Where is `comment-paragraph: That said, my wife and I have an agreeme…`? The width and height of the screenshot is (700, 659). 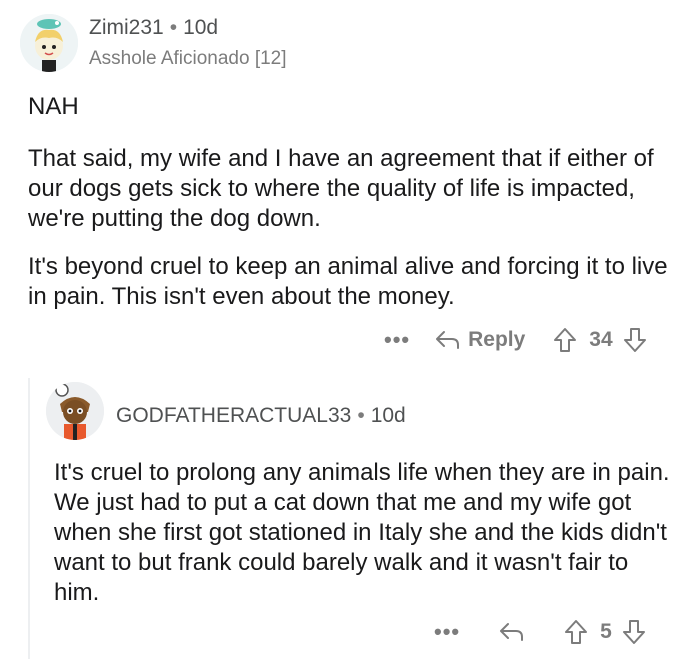
comment-paragraph: That said, my wife and I have an agreeme… is located at coordinates (341, 188).